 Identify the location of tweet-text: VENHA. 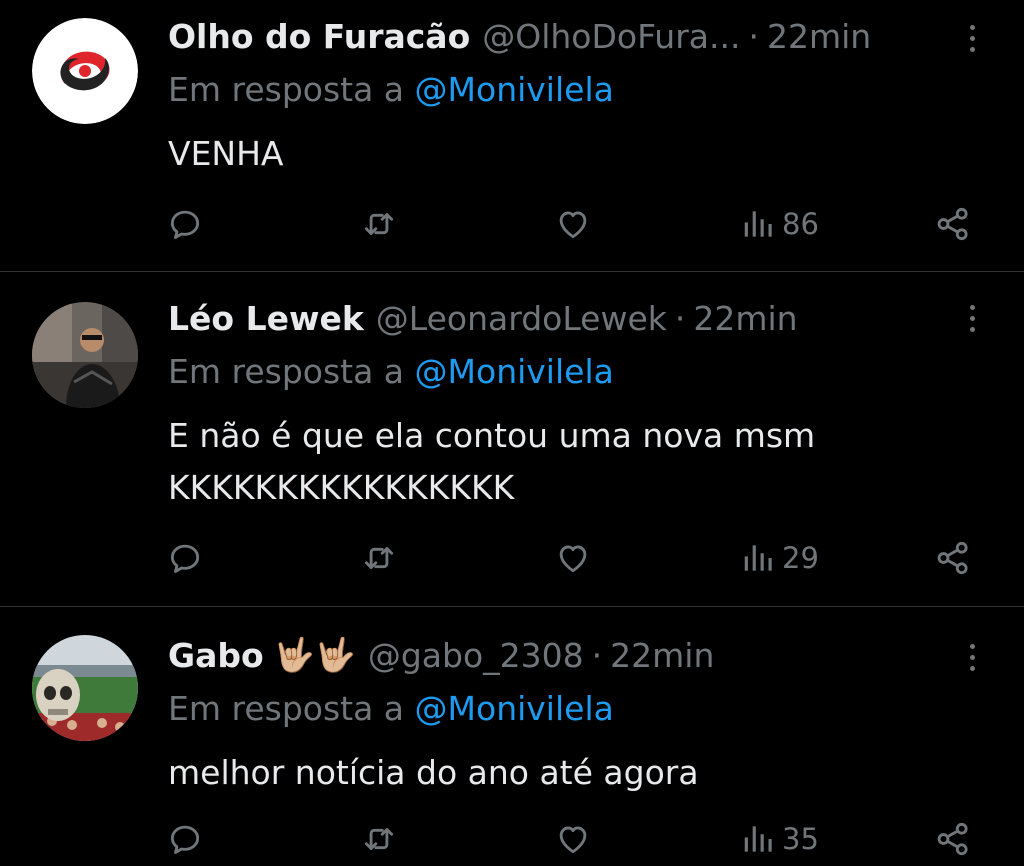
(226, 153).